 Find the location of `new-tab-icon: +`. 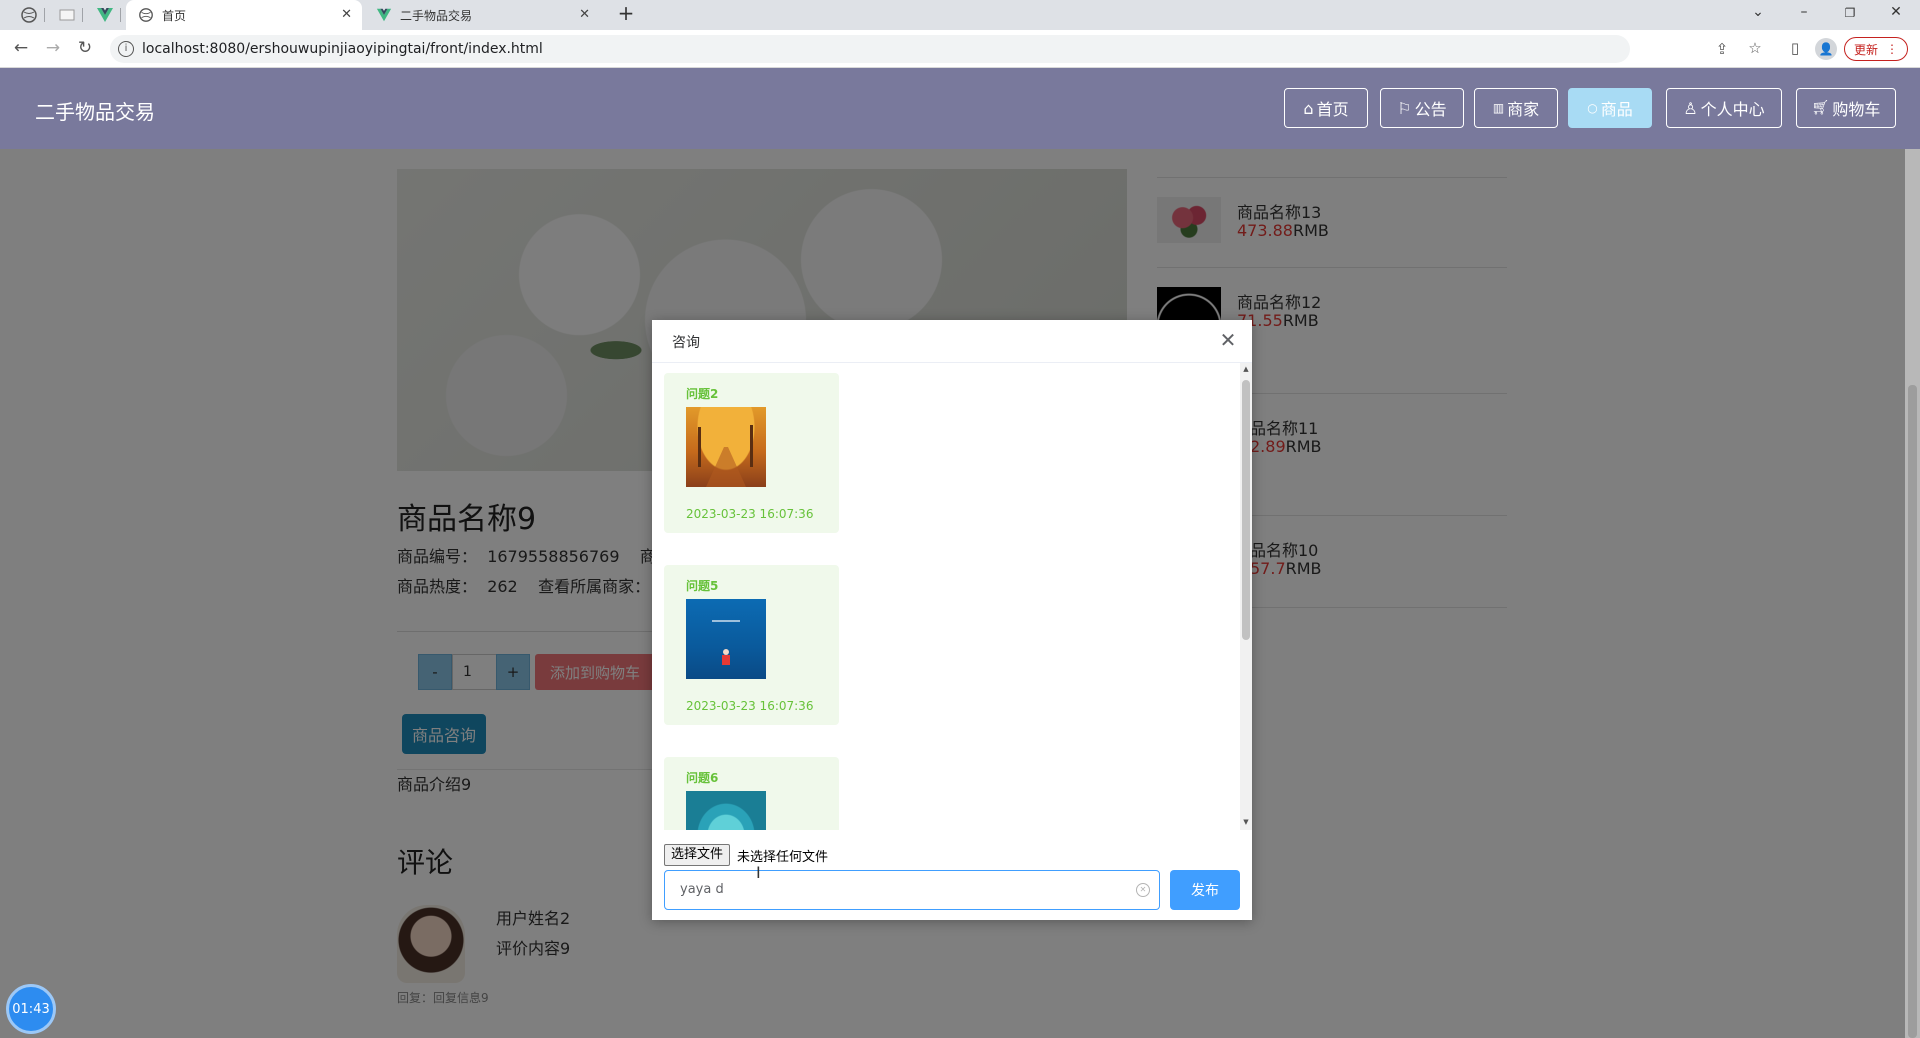

new-tab-icon: + is located at coordinates (626, 13).